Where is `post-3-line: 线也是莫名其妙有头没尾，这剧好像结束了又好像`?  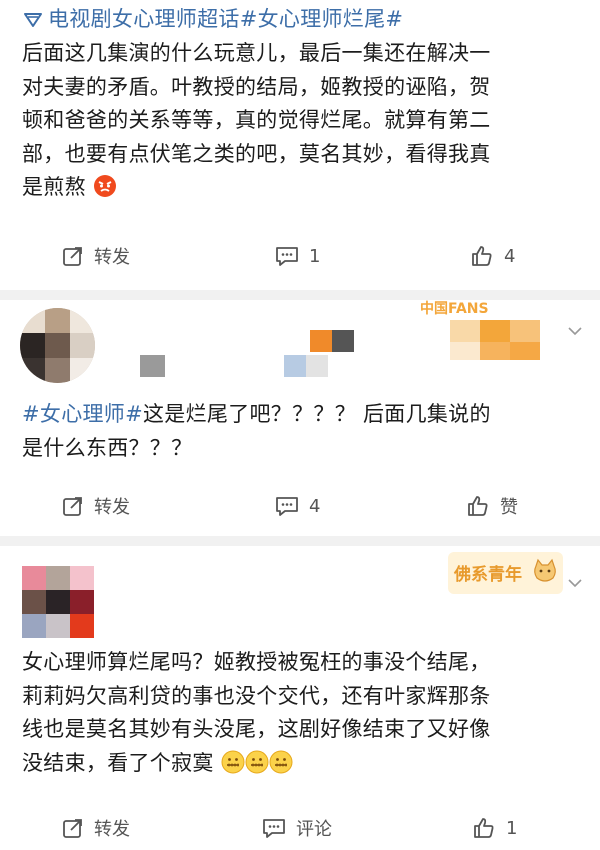 post-3-line: 线也是莫名其妙有头没尾，这剧好像结束了又好像 is located at coordinates (256, 729).